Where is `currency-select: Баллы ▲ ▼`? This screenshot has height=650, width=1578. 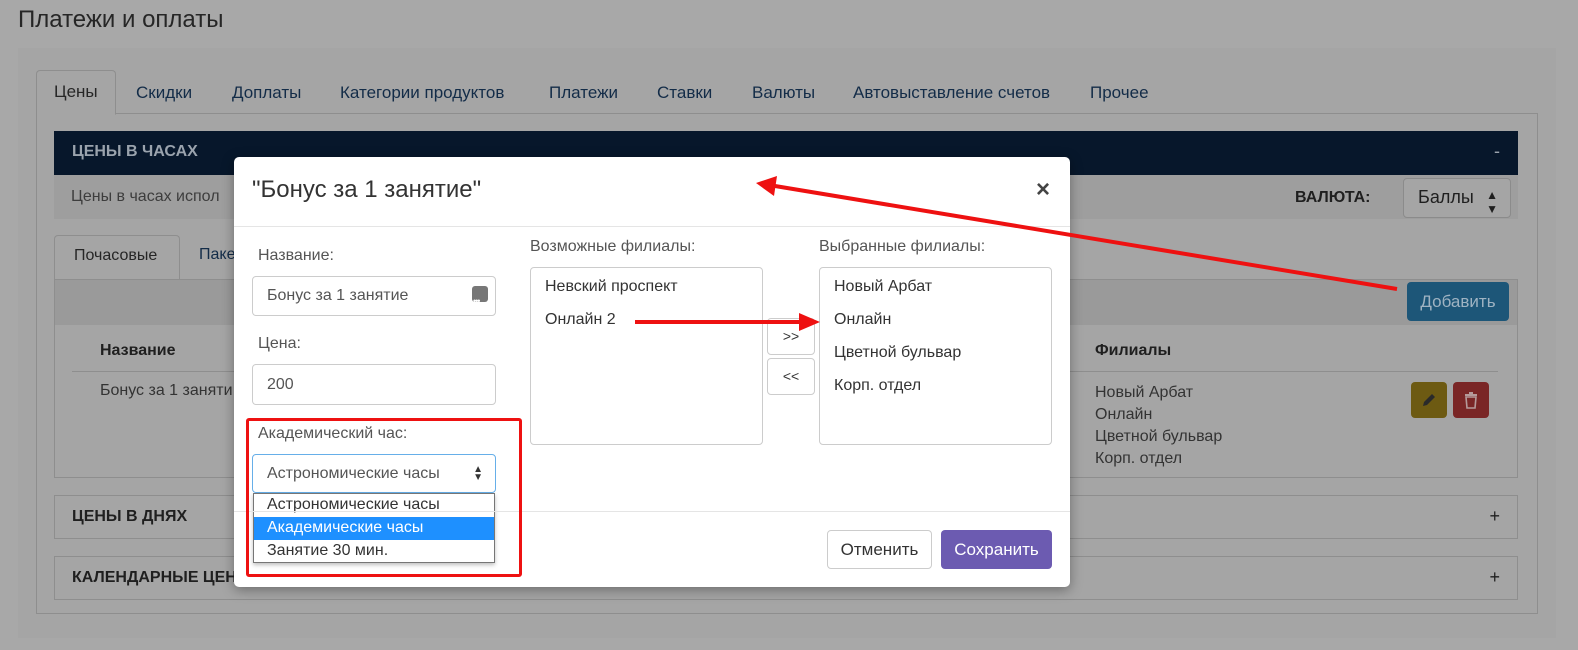
currency-select: Баллы ▲ ▼ is located at coordinates (1457, 198).